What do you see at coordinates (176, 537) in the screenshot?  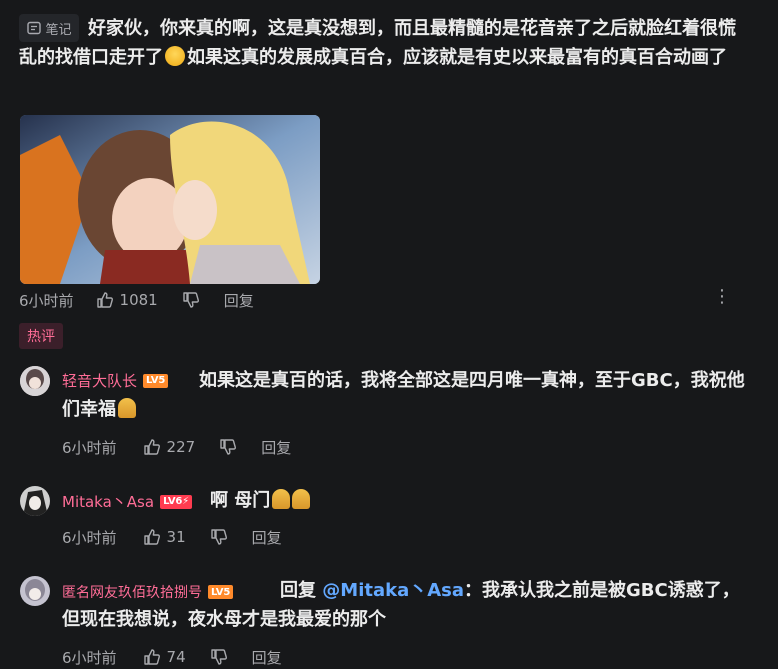 I see `comment-like-count: 31` at bounding box center [176, 537].